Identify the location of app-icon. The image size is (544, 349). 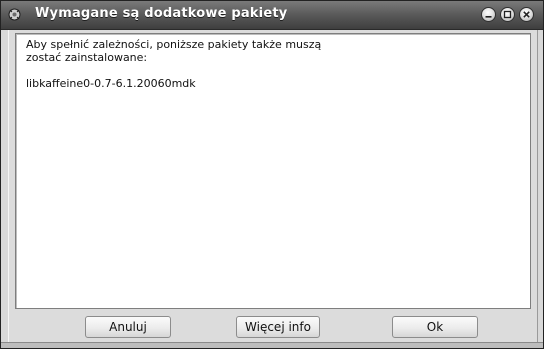
(14, 14).